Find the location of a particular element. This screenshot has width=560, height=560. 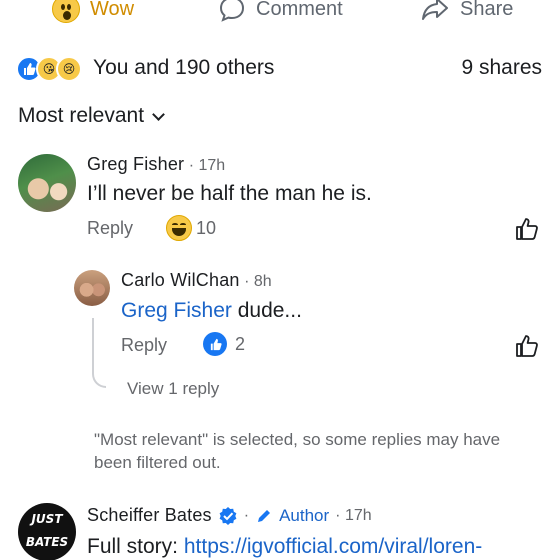

greg-fisher-avatar is located at coordinates (47, 183).